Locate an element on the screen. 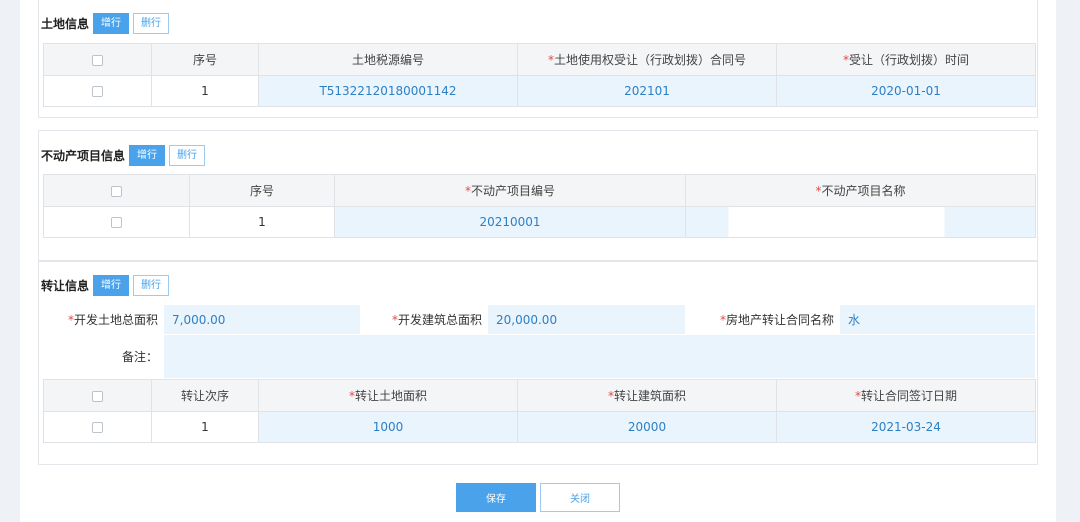 This screenshot has height=522, width=1080. remark-field is located at coordinates (599, 356).